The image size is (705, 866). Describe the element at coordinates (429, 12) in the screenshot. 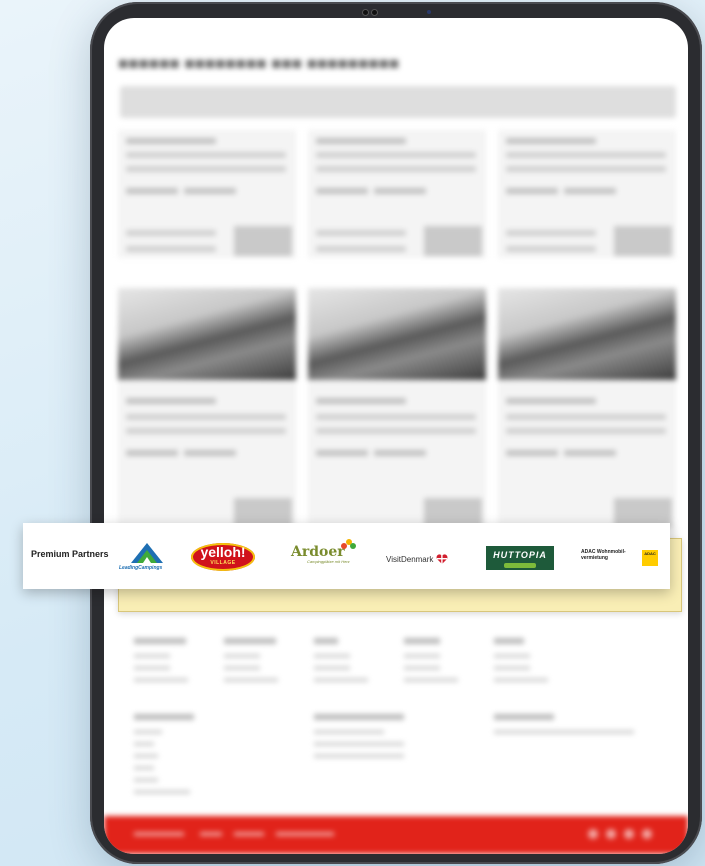

I see `sensor-icon` at that location.